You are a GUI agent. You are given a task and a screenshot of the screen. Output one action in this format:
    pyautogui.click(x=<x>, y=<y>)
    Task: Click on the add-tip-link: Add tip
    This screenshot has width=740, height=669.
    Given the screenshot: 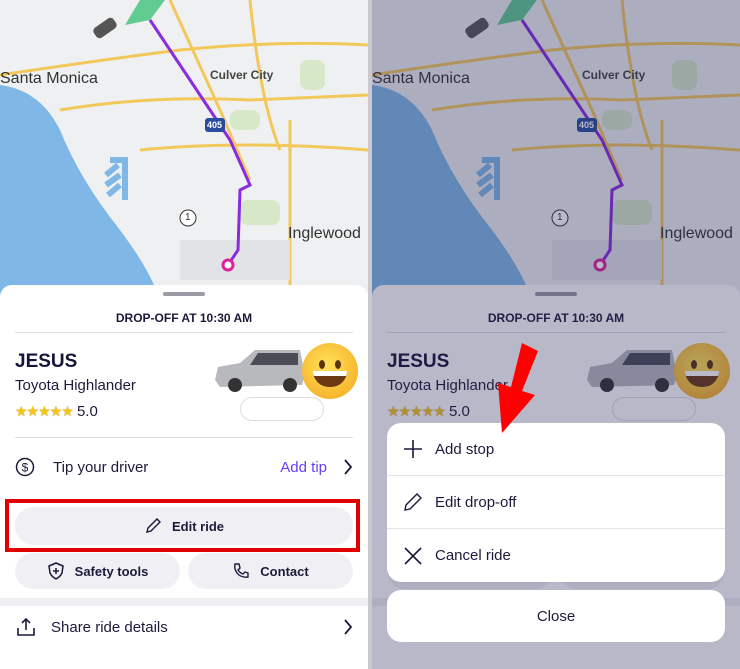 What is the action you would take?
    pyautogui.click(x=303, y=467)
    